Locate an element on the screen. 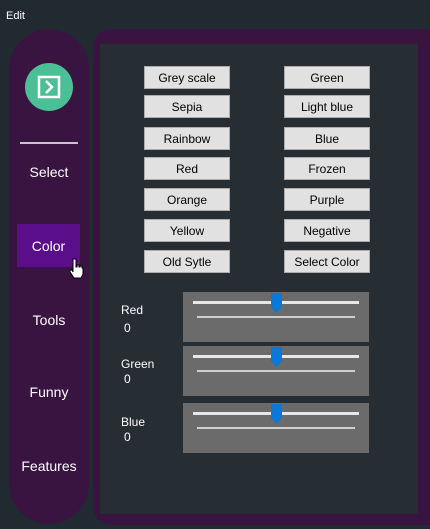  sidebar-divider is located at coordinates (49, 143).